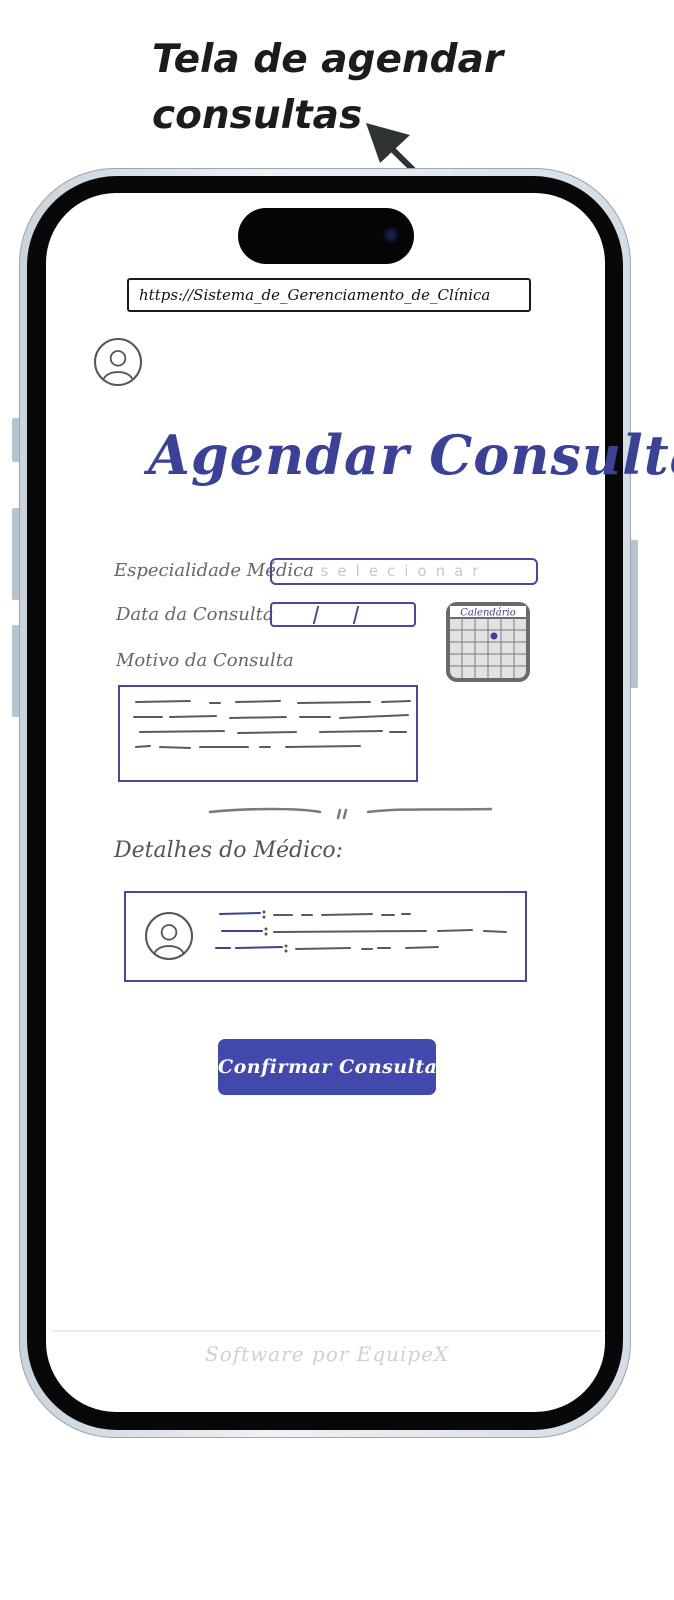 The width and height of the screenshot is (674, 1600). Describe the element at coordinates (361, 931) in the screenshot. I see `medico-details-scribble` at that location.